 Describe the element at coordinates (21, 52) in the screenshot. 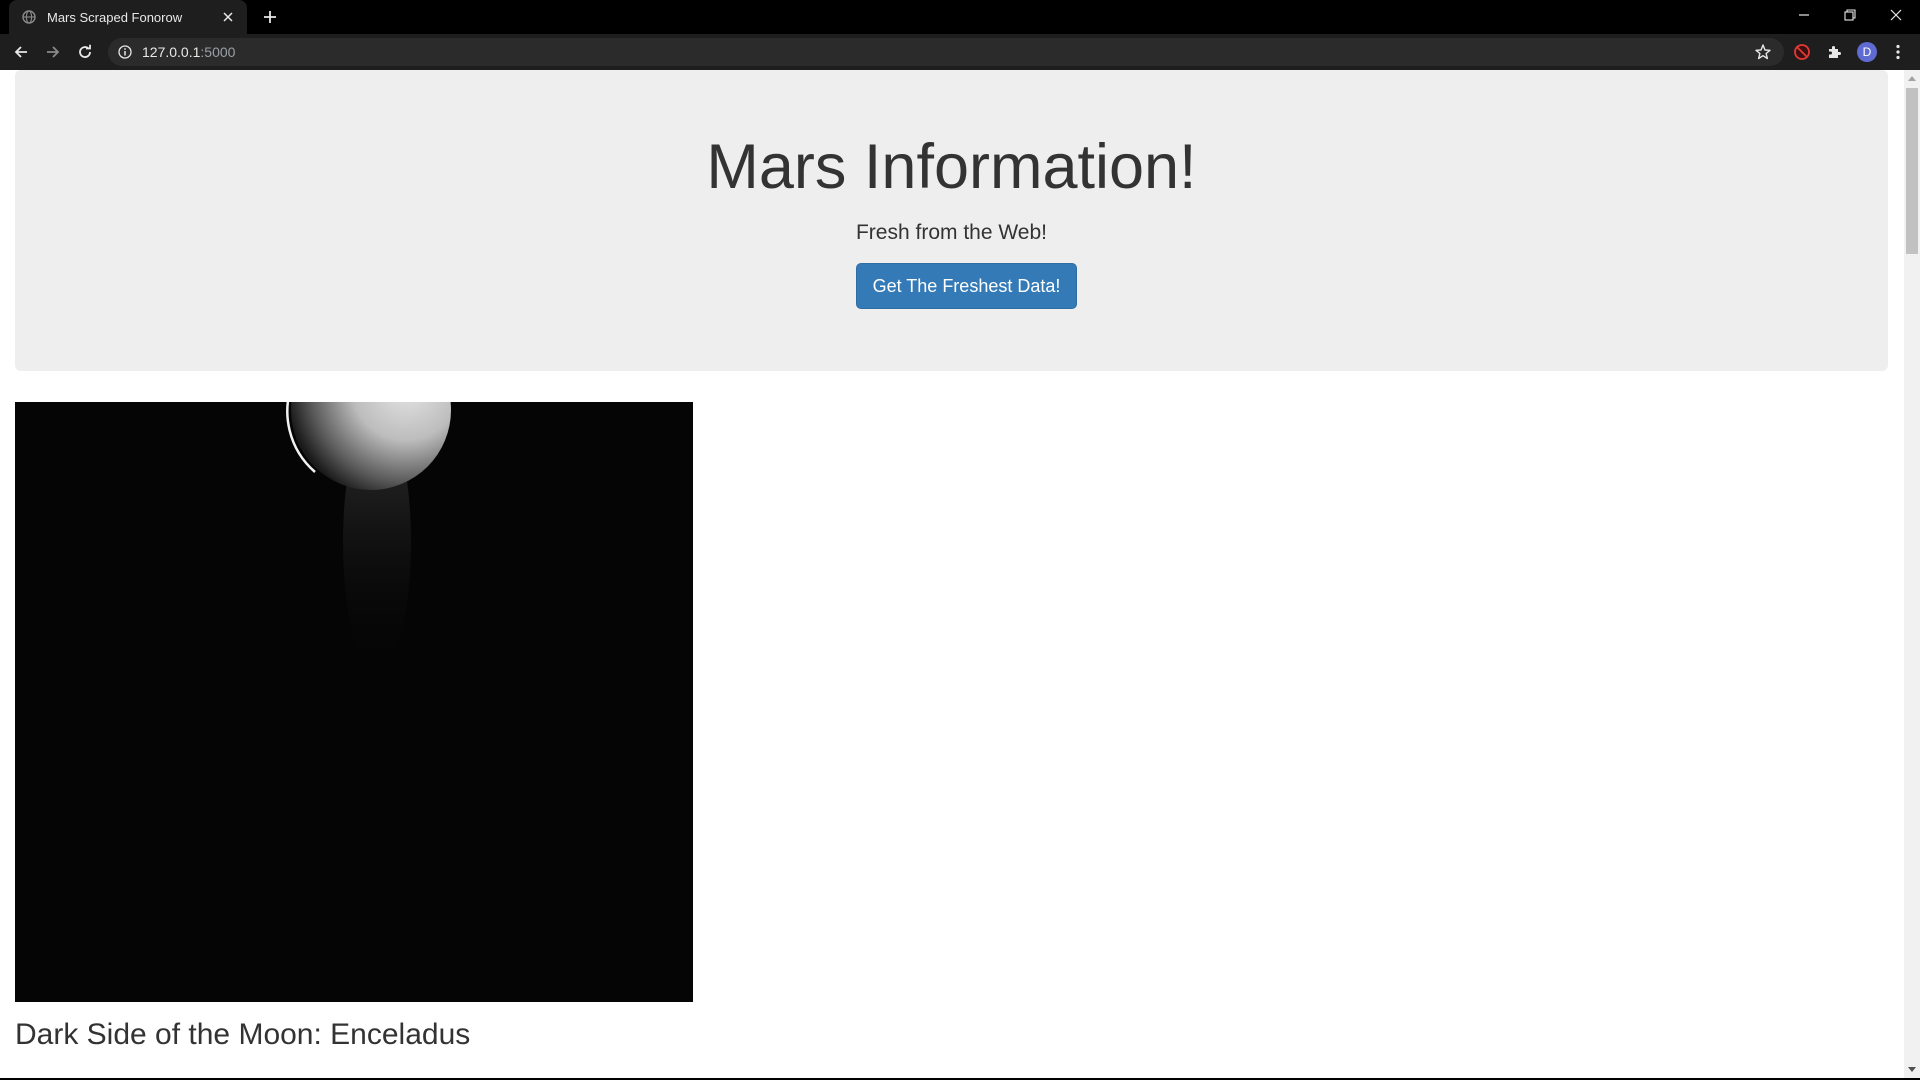

I see `back-arrow-icon` at that location.